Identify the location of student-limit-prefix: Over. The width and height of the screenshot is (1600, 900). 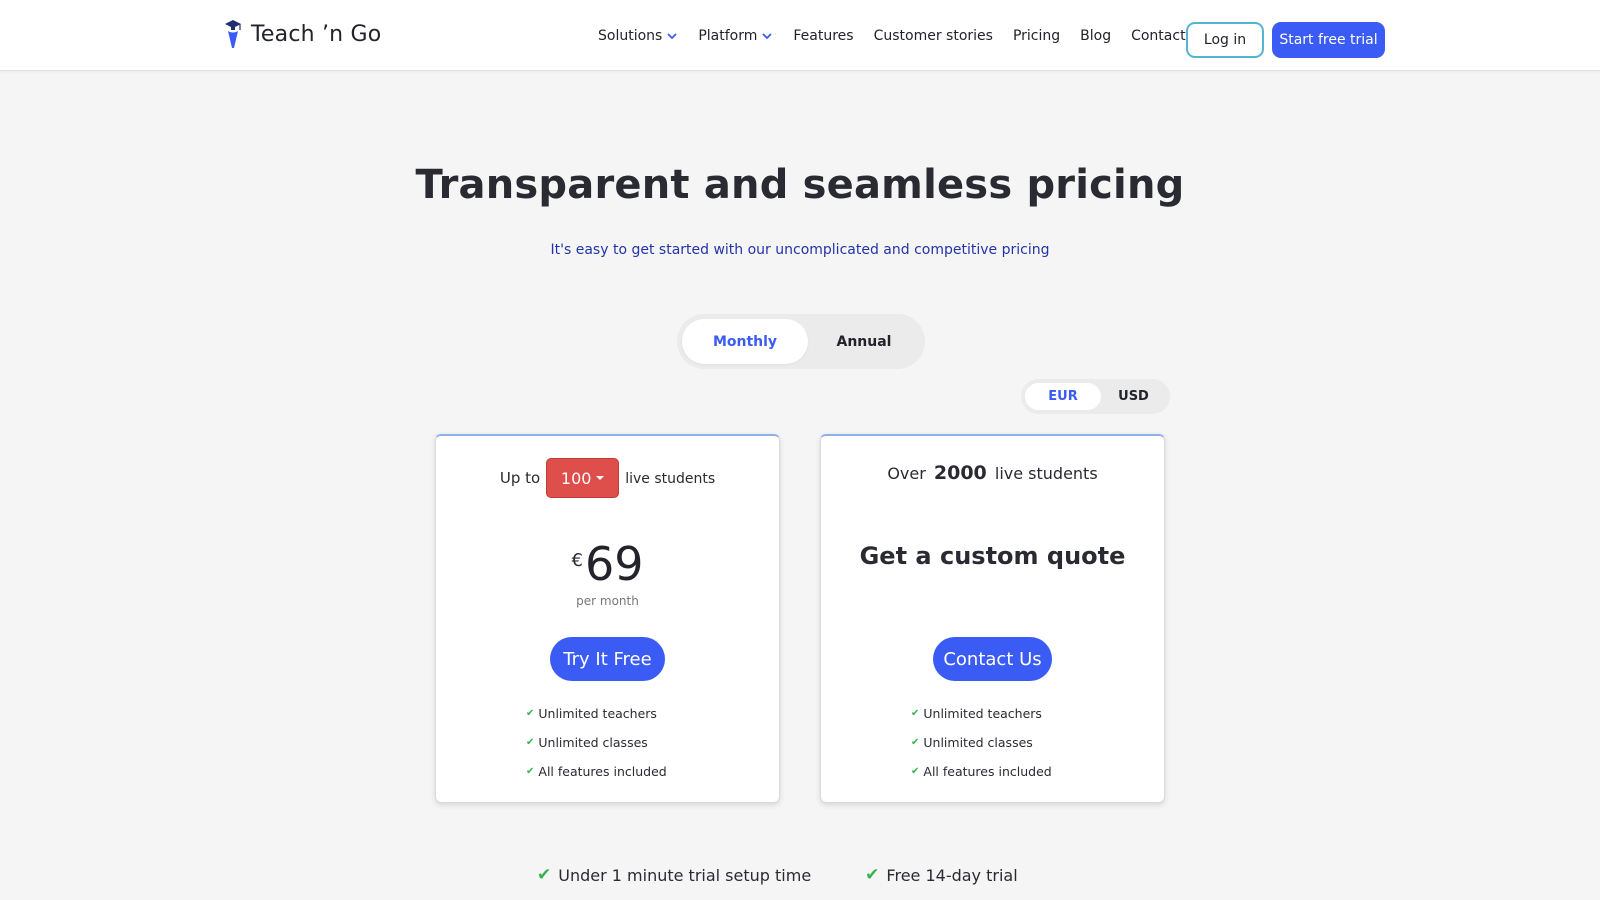
(906, 473).